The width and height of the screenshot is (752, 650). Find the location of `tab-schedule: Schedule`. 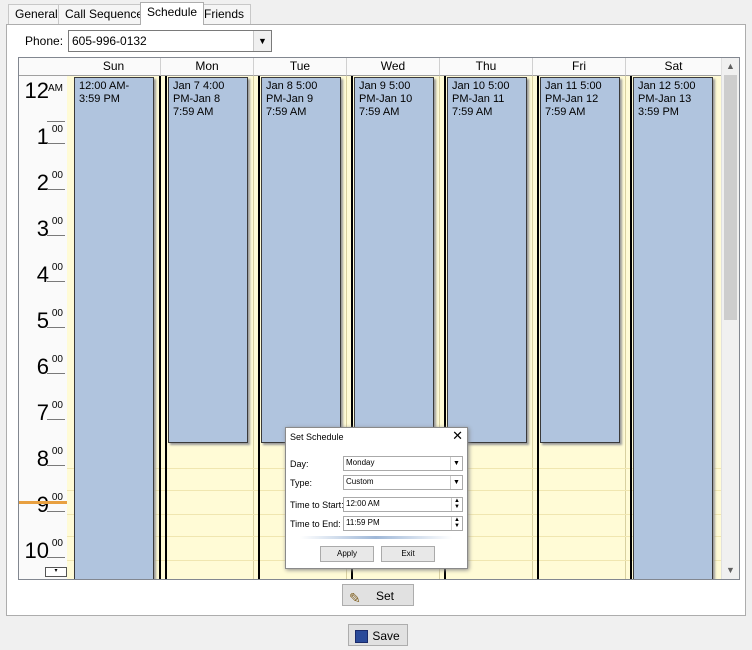

tab-schedule: Schedule is located at coordinates (172, 13).